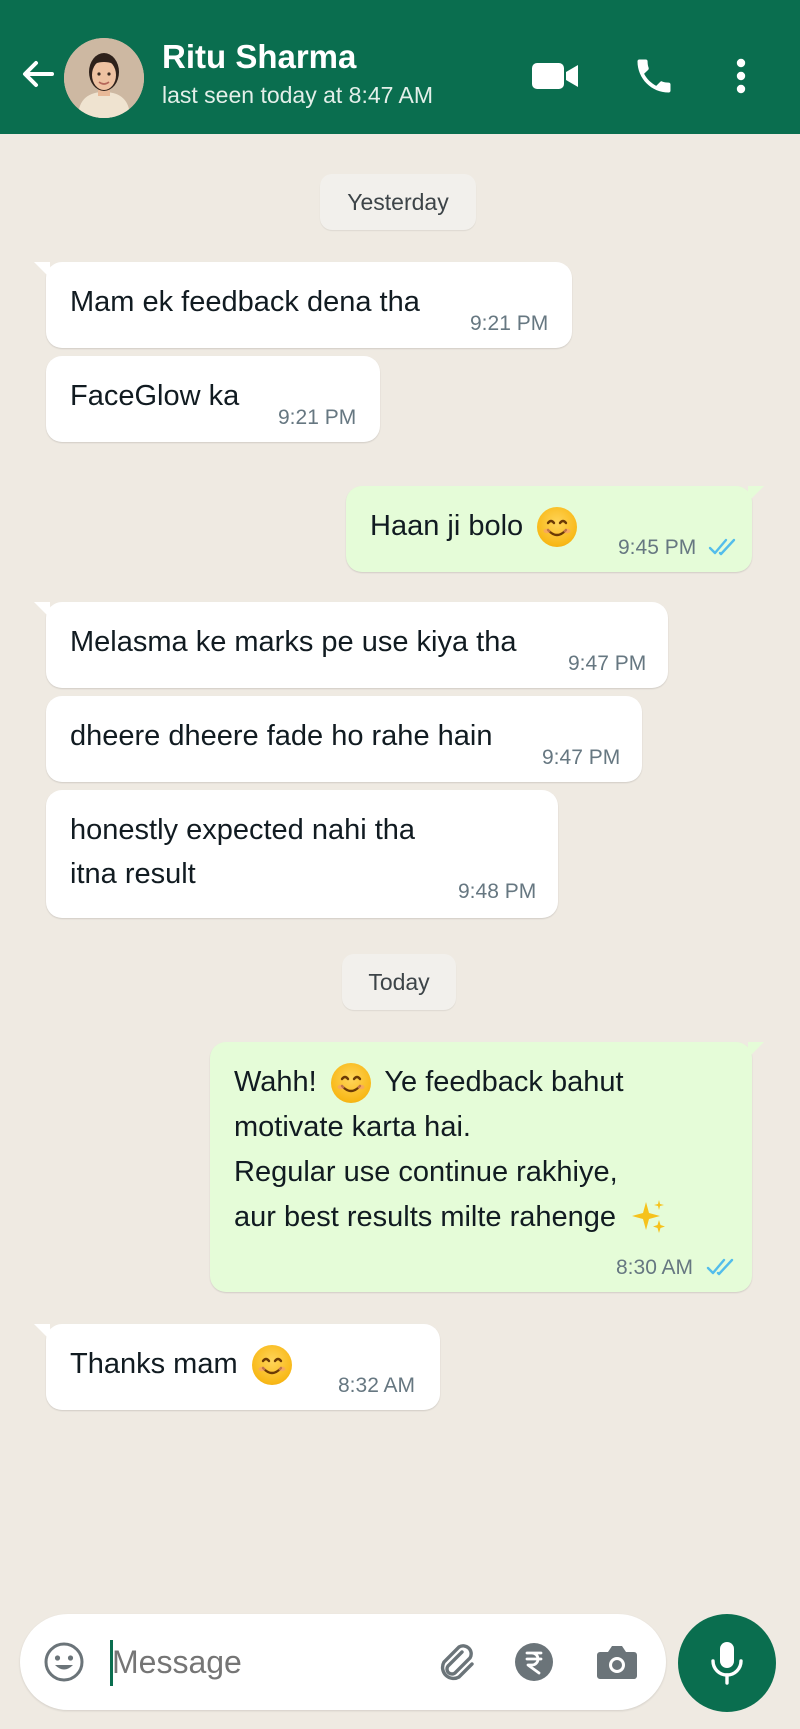 The height and width of the screenshot is (1729, 800). What do you see at coordinates (155, 396) in the screenshot?
I see `message-text: FaceGlow ka` at bounding box center [155, 396].